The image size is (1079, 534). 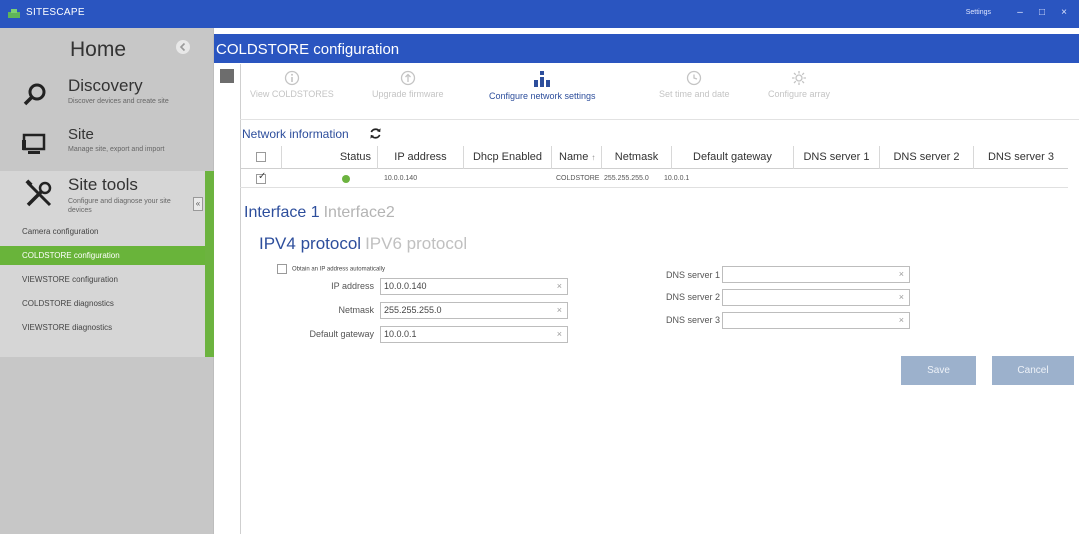 What do you see at coordinates (81, 134) in the screenshot?
I see `sidebar-item-label: Site` at bounding box center [81, 134].